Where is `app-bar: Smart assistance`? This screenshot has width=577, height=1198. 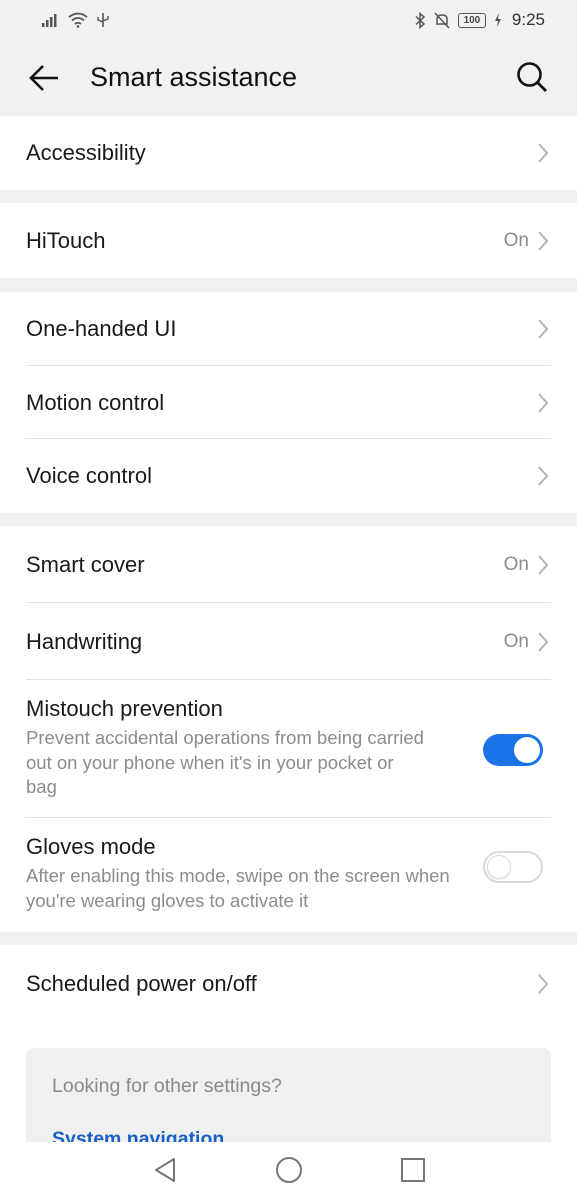
app-bar: Smart assistance is located at coordinates (288, 78).